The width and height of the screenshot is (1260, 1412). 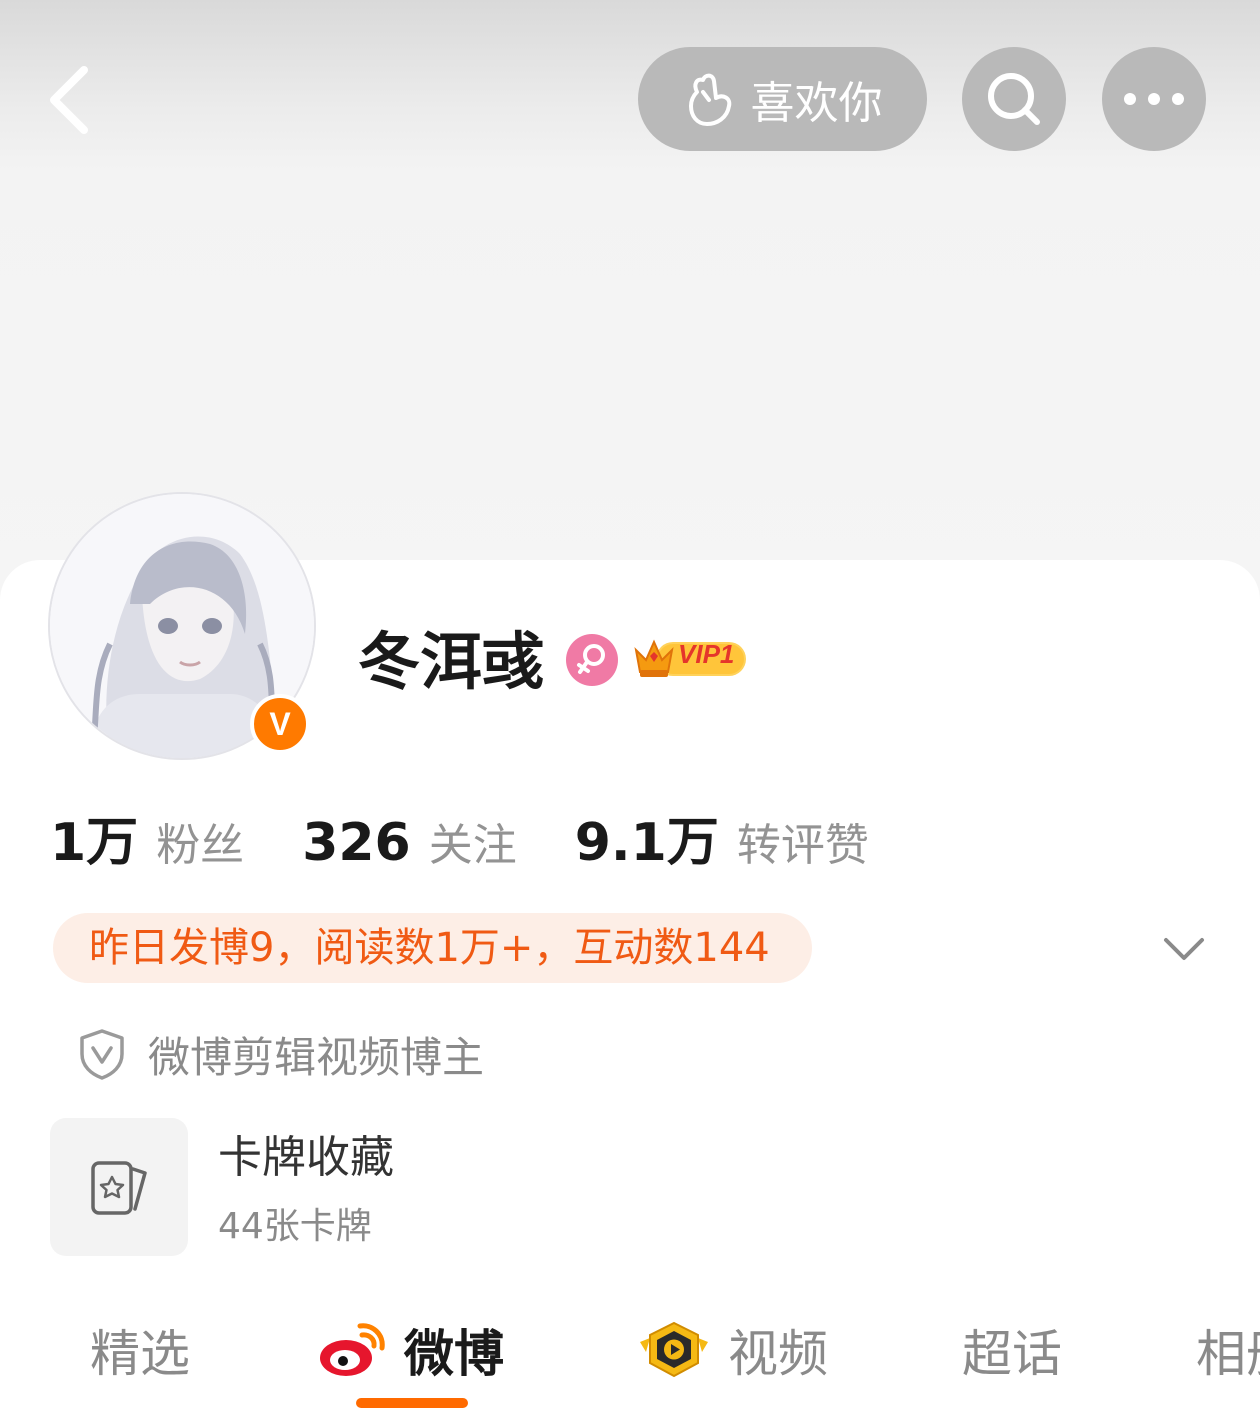 I want to click on hand-heart-icon, so click(x=709, y=99).